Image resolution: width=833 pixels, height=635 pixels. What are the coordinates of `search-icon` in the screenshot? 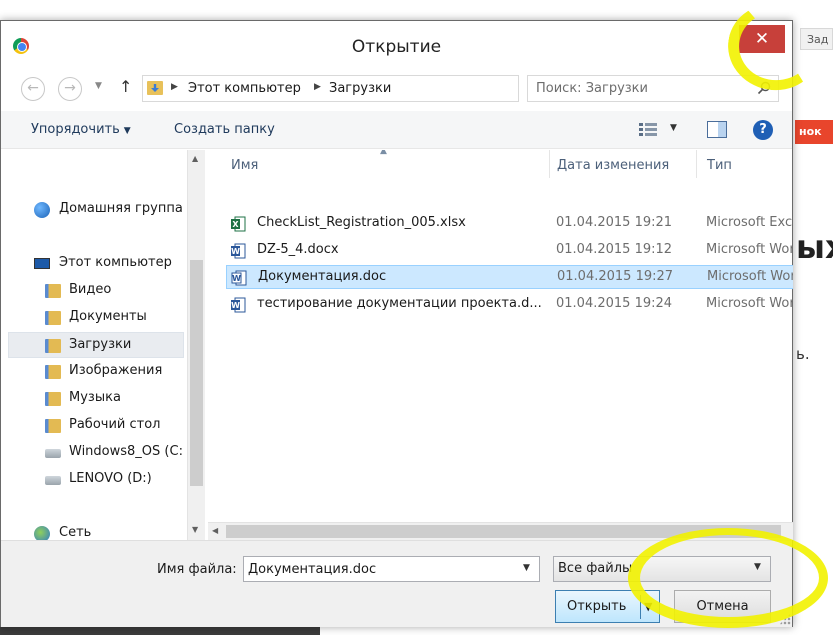 It's located at (764, 88).